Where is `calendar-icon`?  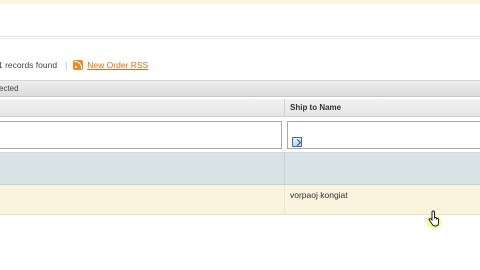
calendar-icon is located at coordinates (297, 142).